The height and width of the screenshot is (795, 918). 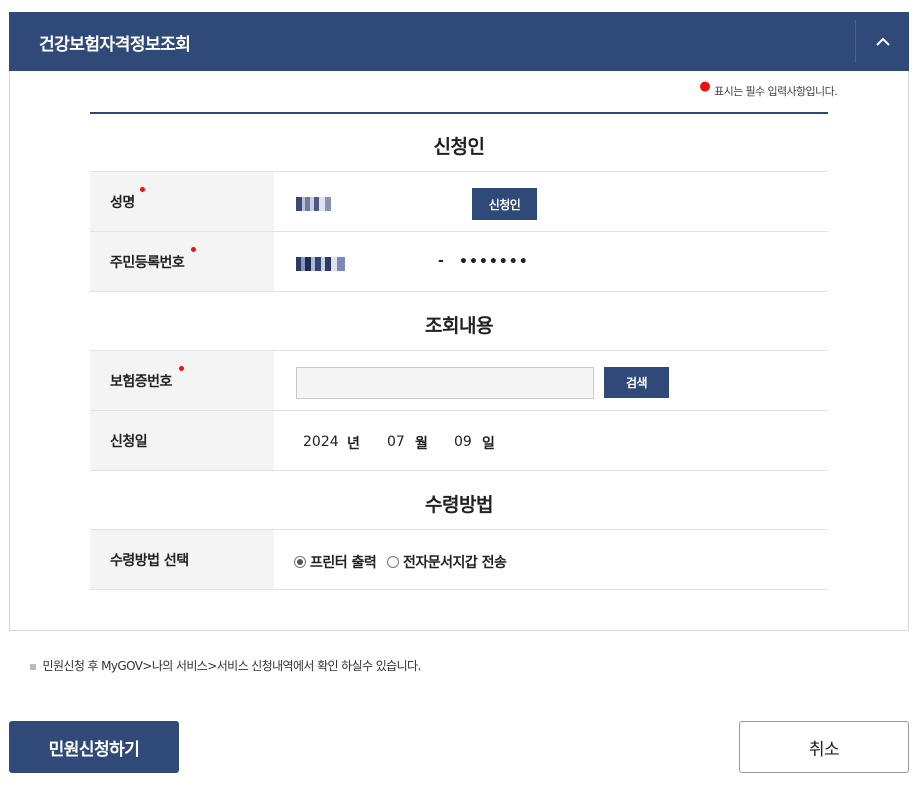 What do you see at coordinates (320, 263) in the screenshot?
I see `rrn-front-masked` at bounding box center [320, 263].